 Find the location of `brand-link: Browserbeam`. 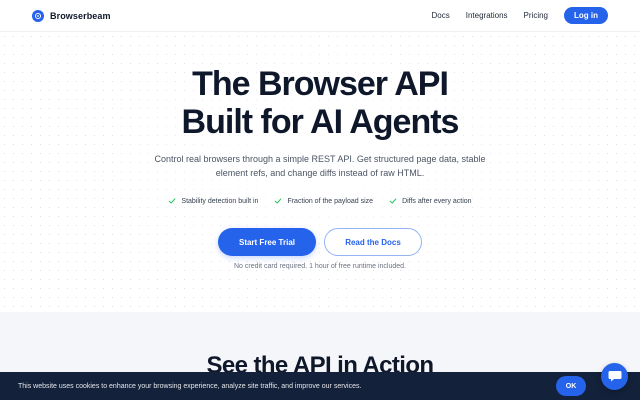

brand-link: Browserbeam is located at coordinates (71, 15).